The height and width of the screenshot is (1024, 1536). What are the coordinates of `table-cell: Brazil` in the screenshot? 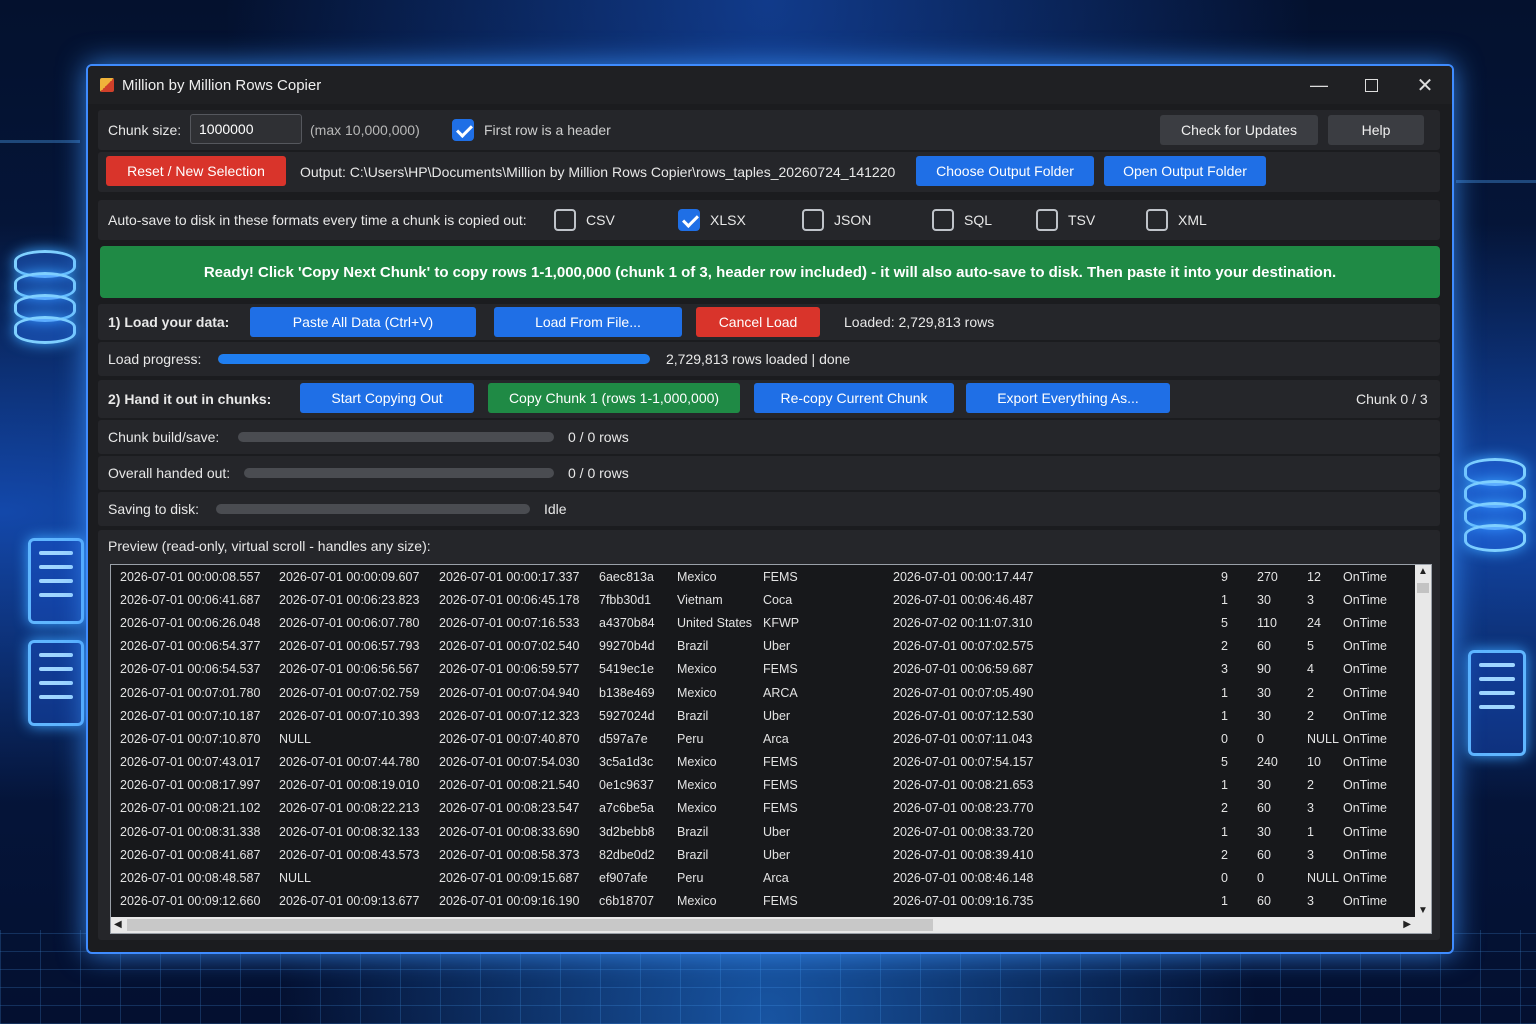 It's located at (693, 831).